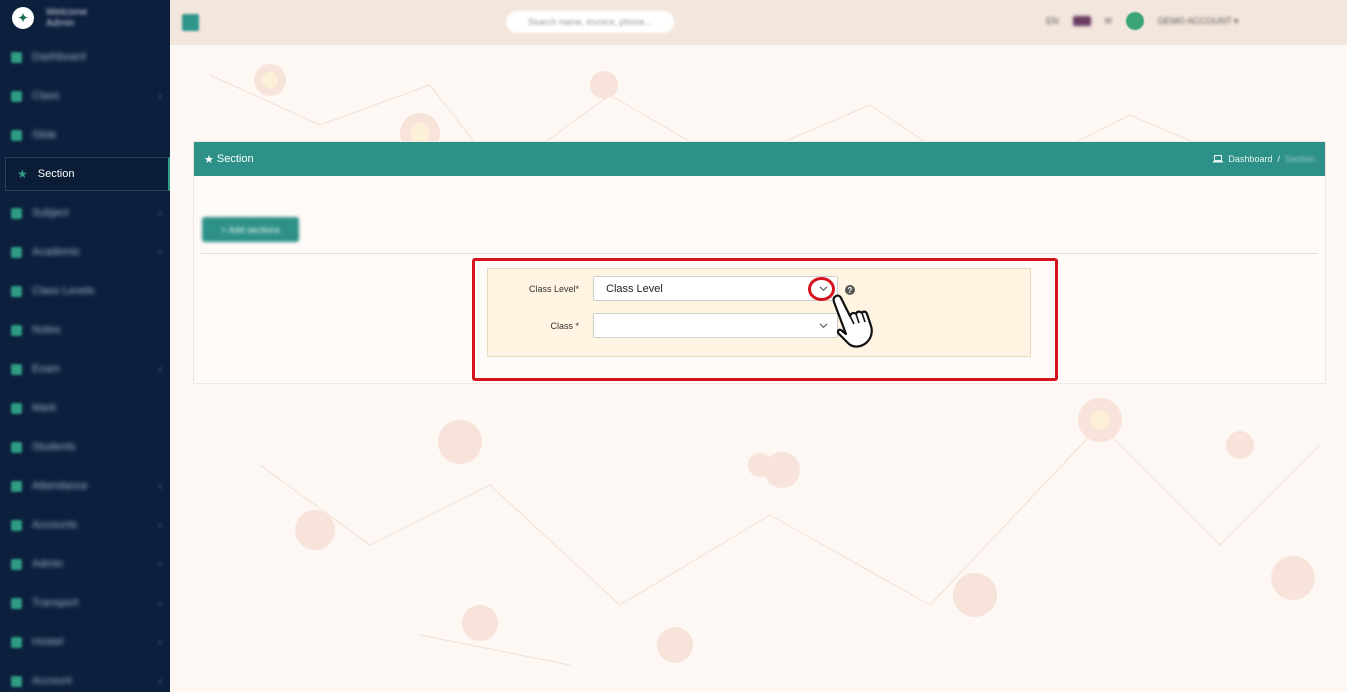 The height and width of the screenshot is (692, 1347). Describe the element at coordinates (48, 642) in the screenshot. I see `sidebar-item-label: Hostel` at that location.